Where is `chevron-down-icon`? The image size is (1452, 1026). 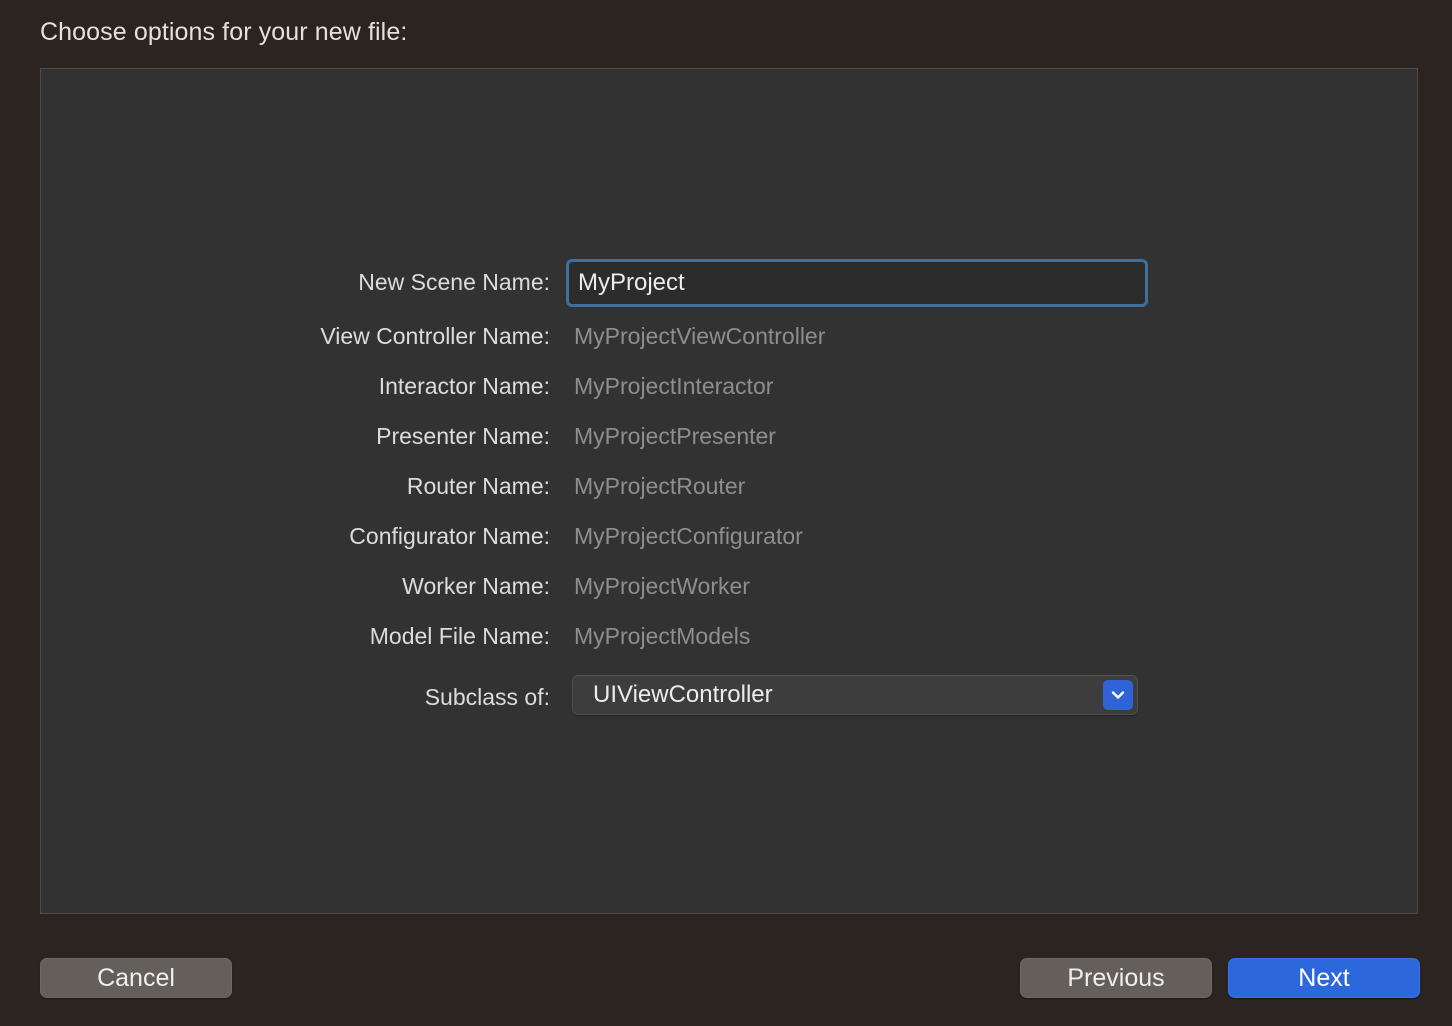 chevron-down-icon is located at coordinates (1118, 695).